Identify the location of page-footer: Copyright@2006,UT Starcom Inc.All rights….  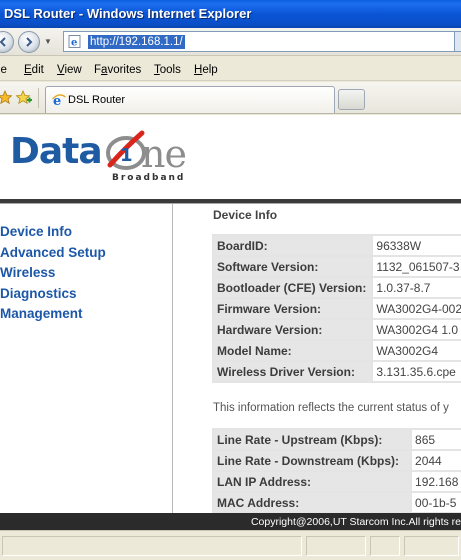
(230, 521).